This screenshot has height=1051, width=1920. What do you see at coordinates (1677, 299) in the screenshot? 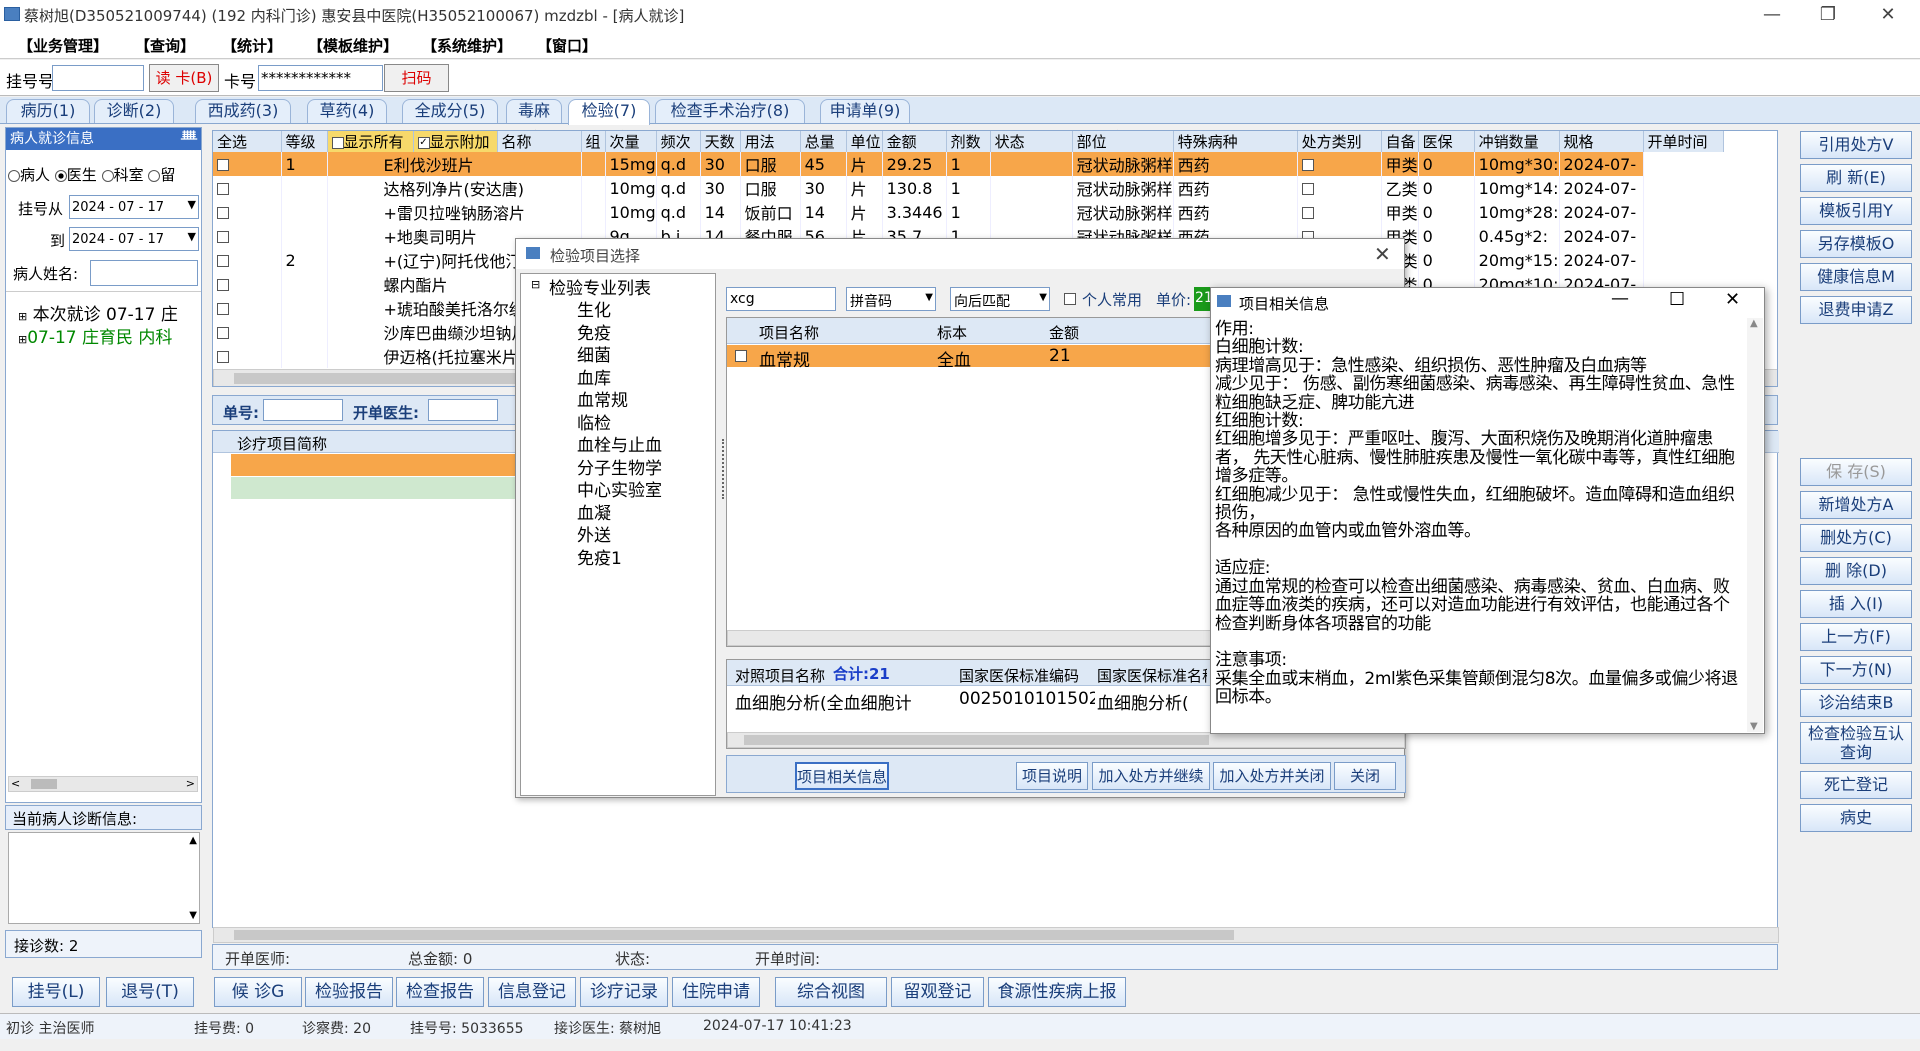
I see `popup-maximize-icon: ☐` at bounding box center [1677, 299].